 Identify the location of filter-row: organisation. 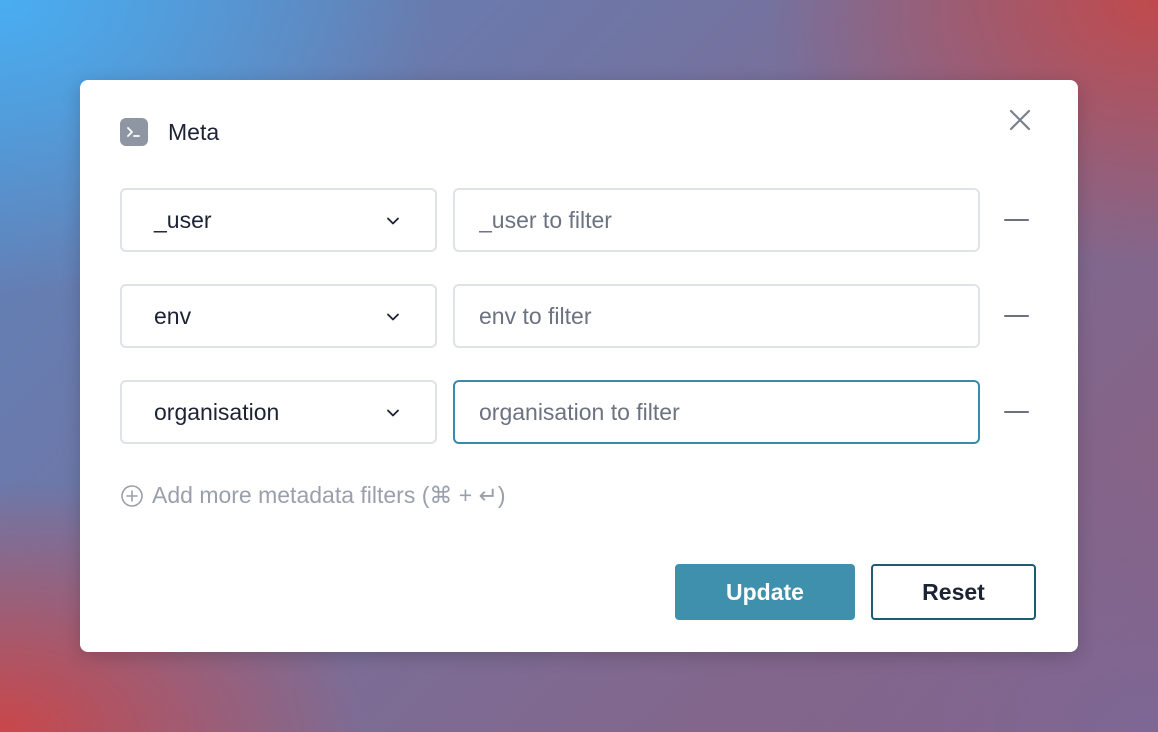
(580, 412).